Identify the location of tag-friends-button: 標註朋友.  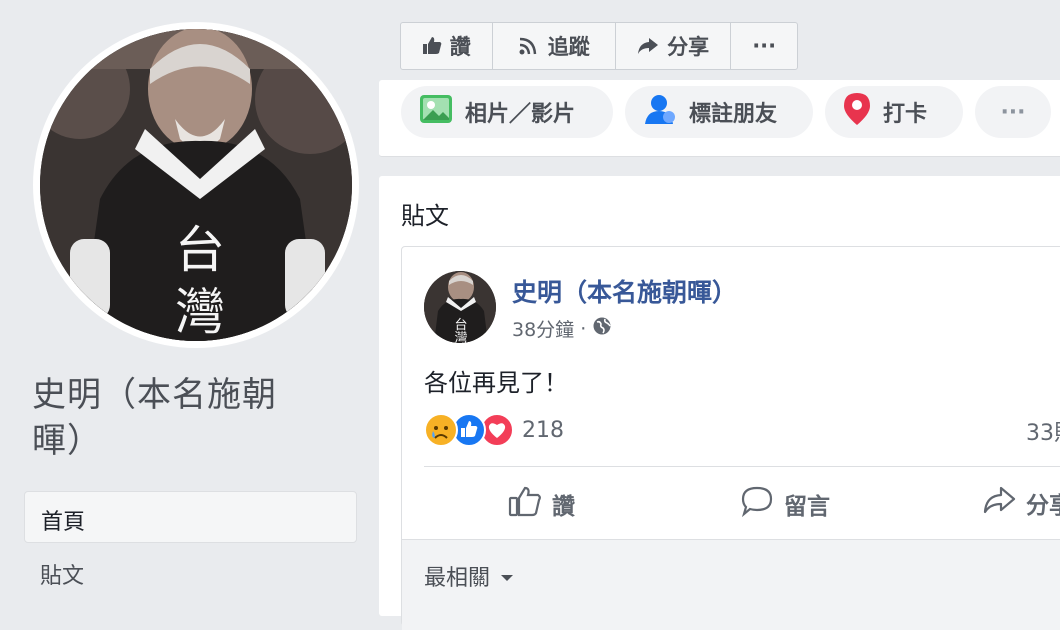
(719, 112).